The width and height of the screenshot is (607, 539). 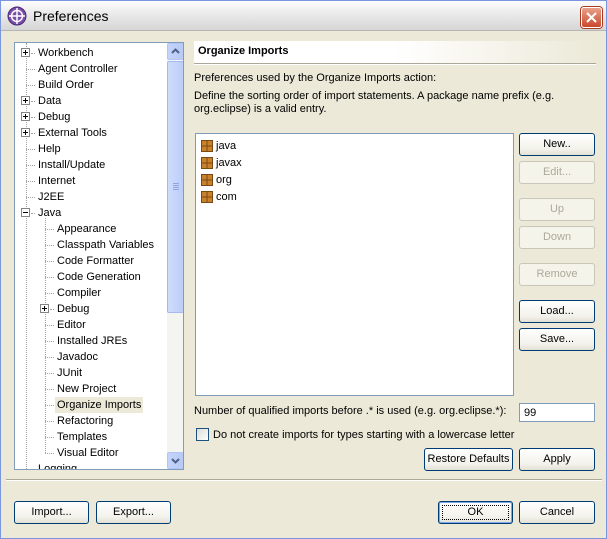 I want to click on tree-item-label: External Tools, so click(x=72, y=133).